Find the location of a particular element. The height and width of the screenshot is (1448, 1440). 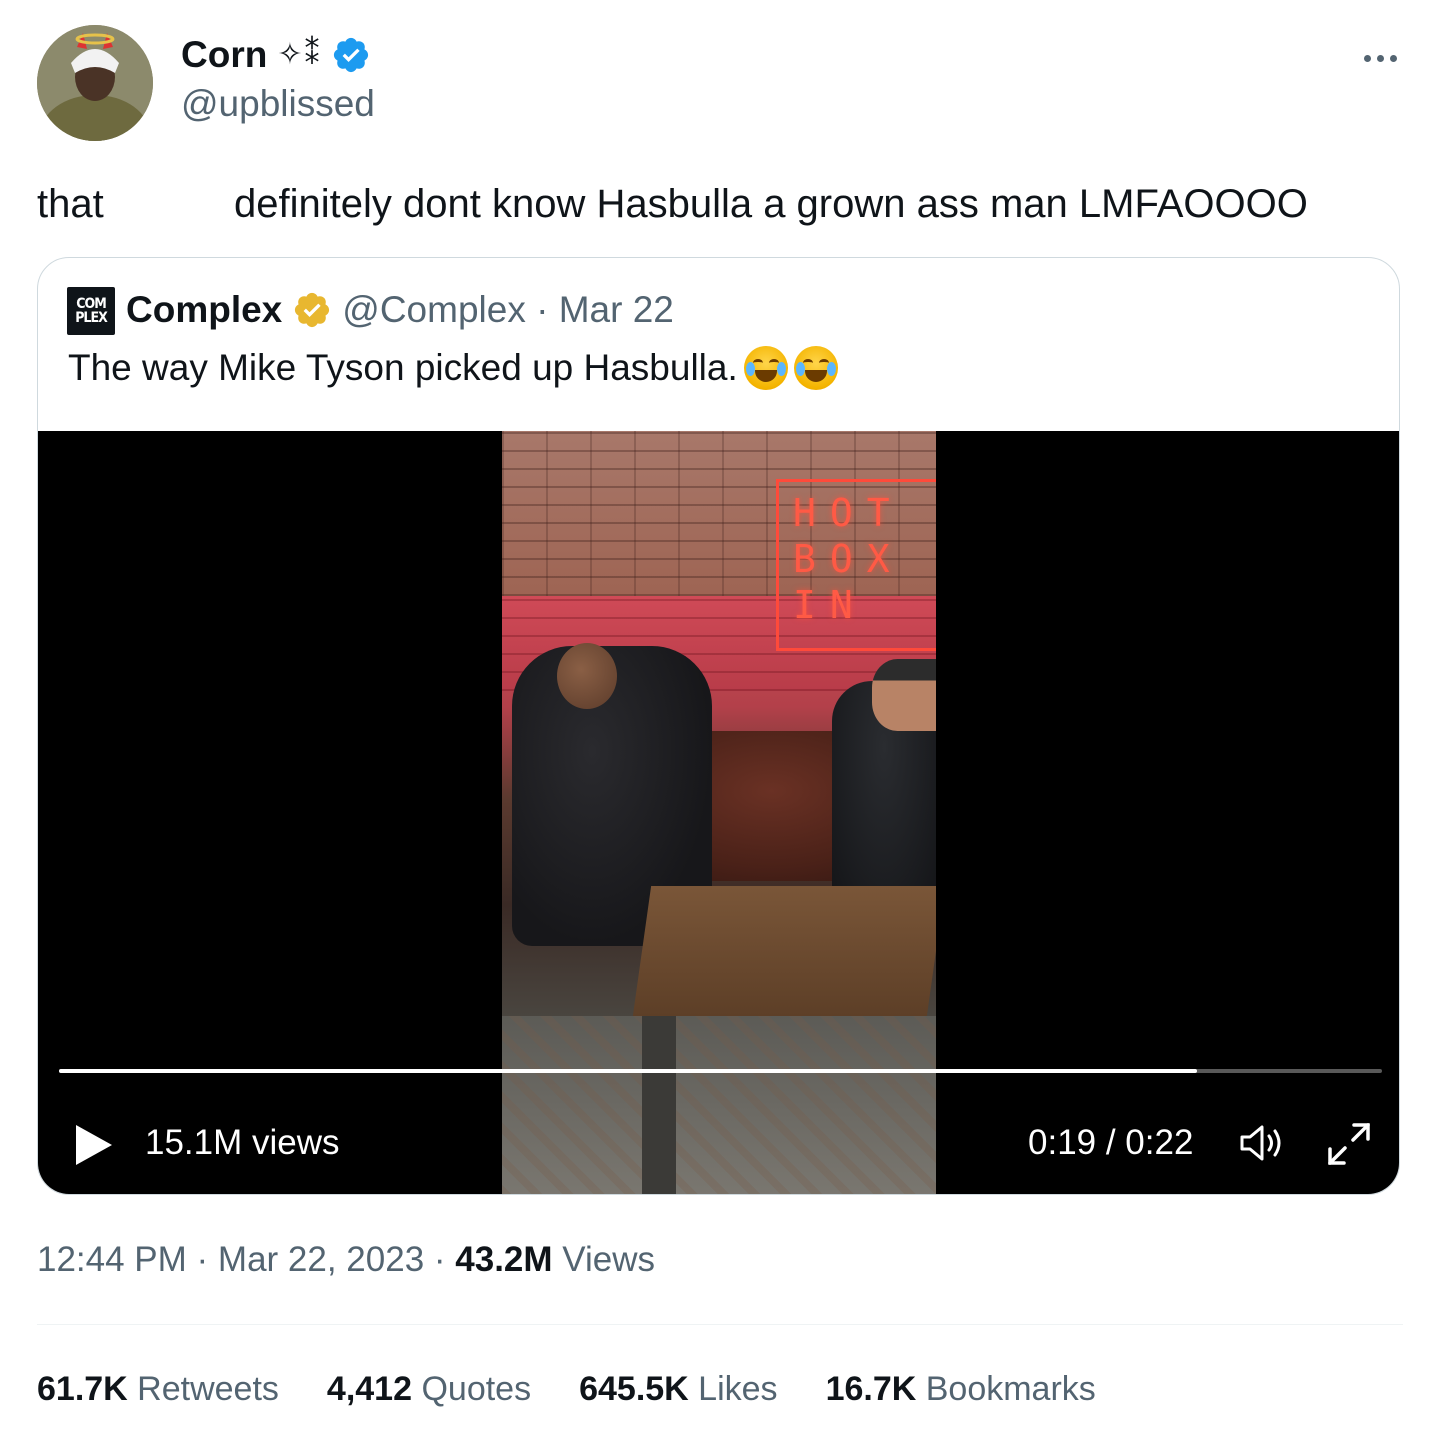

quotes-stat: 4,412 Quotes is located at coordinates (429, 1389).